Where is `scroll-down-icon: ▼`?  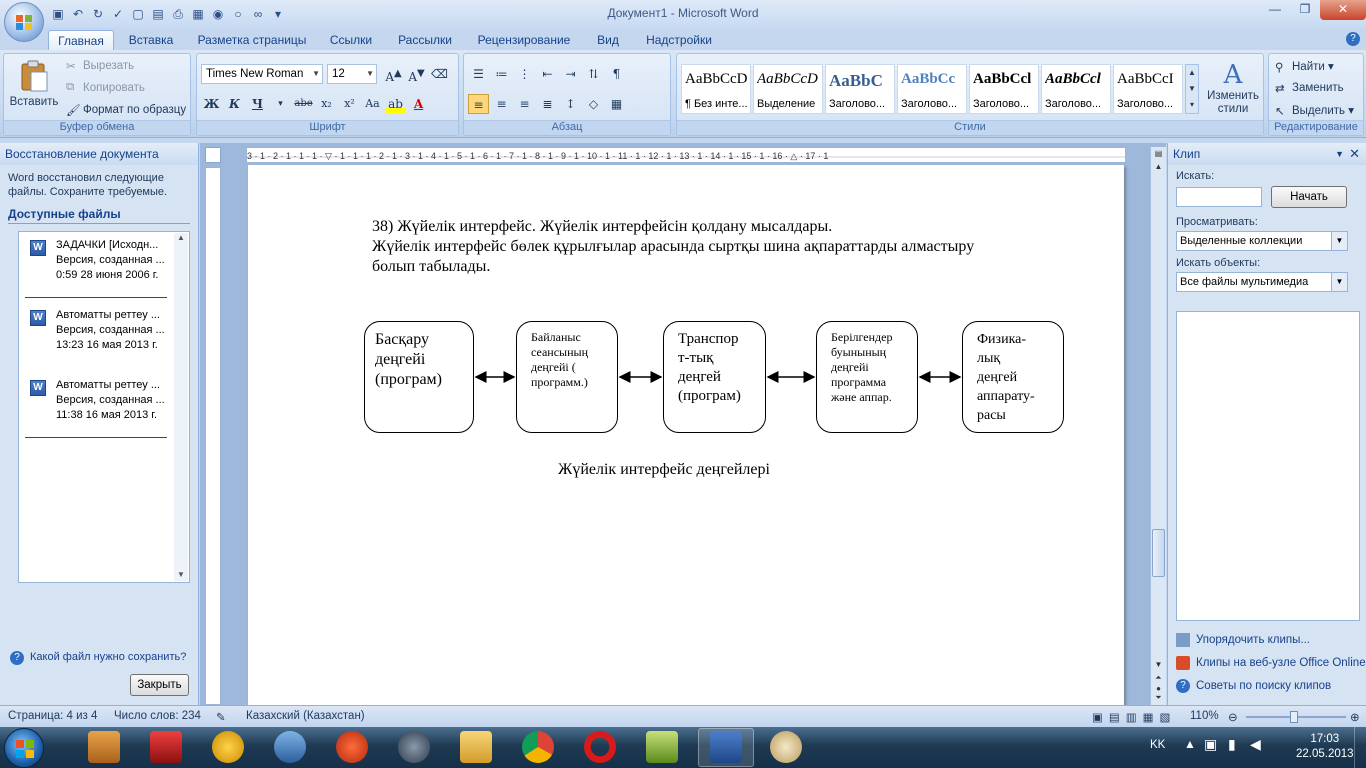 scroll-down-icon: ▼ is located at coordinates (181, 574).